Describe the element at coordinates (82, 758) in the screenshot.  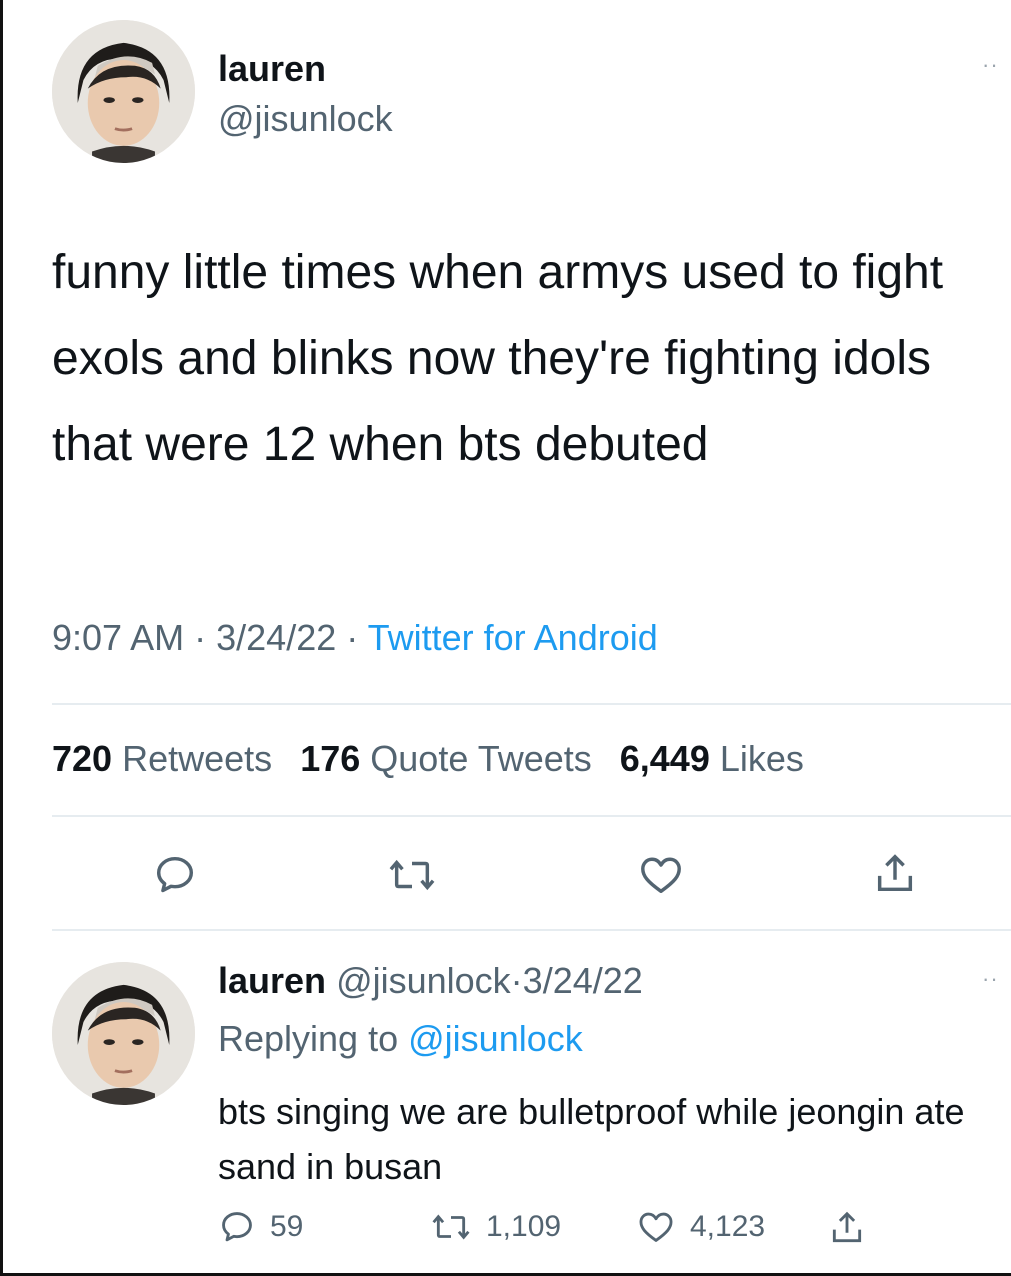
I see `retweets-count: 720` at that location.